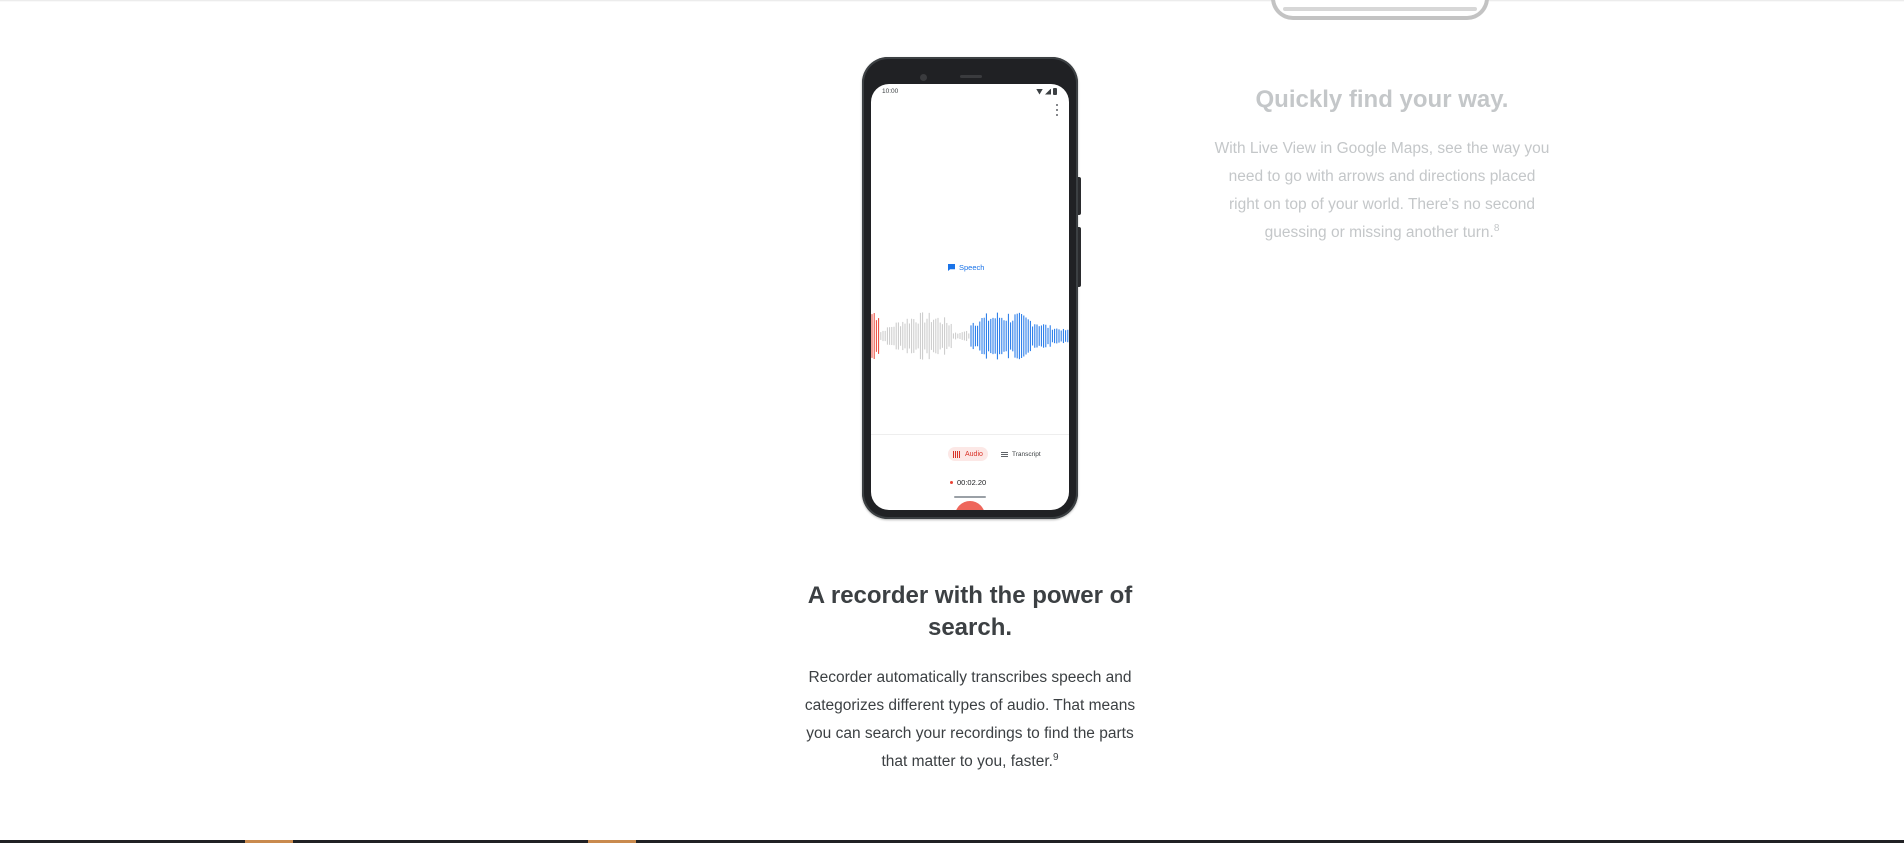  I want to click on speech-flag-icon, so click(951, 267).